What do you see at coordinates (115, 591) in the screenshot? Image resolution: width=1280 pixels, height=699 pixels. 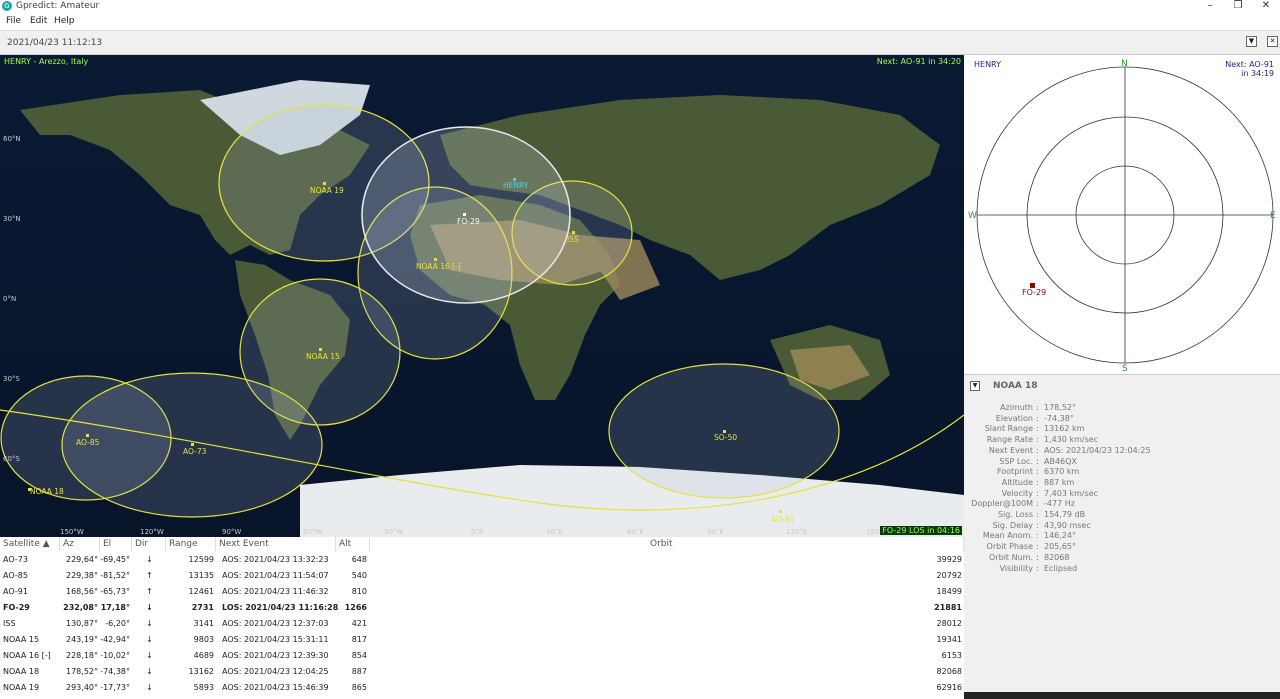 I see `cell-el: -65,73°` at bounding box center [115, 591].